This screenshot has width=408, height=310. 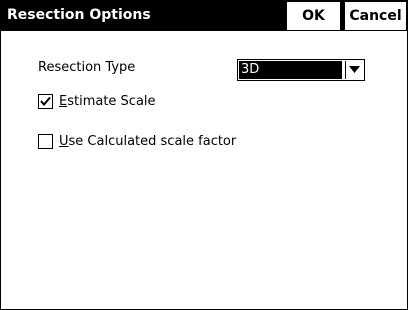 I want to click on use-calculated-scale-label: Use Calculated scale factor, so click(x=147, y=141).